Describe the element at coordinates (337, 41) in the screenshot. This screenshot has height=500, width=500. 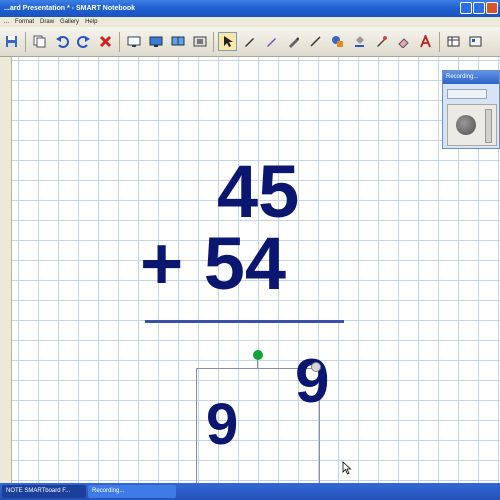
I see `shapes-icon` at that location.